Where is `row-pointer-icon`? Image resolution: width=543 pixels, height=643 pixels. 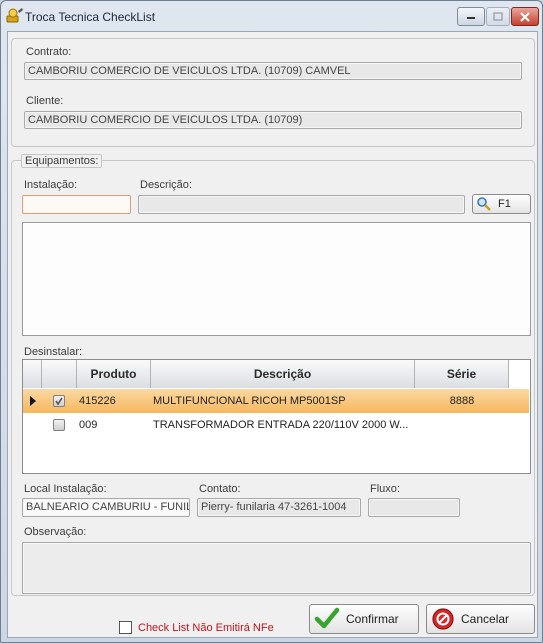
row-pointer-icon is located at coordinates (33, 401).